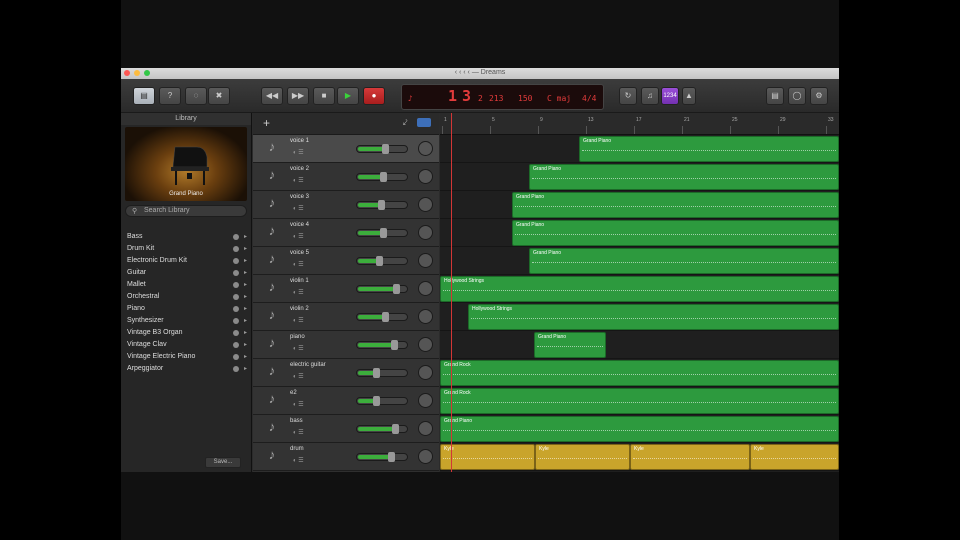  What do you see at coordinates (628, 96) in the screenshot?
I see `cycle-button: ↻` at bounding box center [628, 96].